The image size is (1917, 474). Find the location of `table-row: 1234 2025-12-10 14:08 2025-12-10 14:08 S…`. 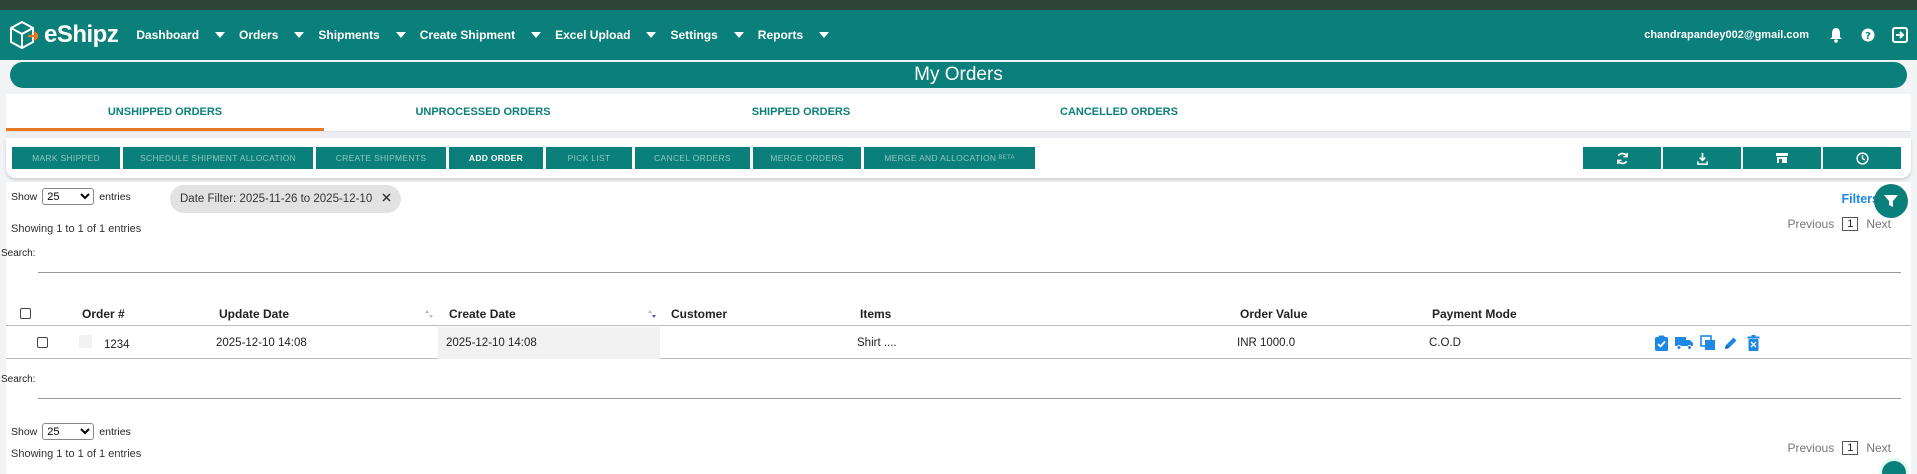

table-row: 1234 2025-12-10 14:08 2025-12-10 14:08 S… is located at coordinates (958, 343).